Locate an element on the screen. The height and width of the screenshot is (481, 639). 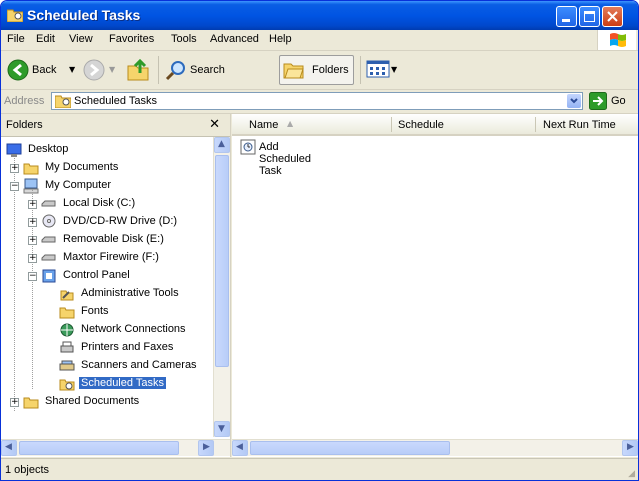
close-icon is located at coordinates (612, 16).